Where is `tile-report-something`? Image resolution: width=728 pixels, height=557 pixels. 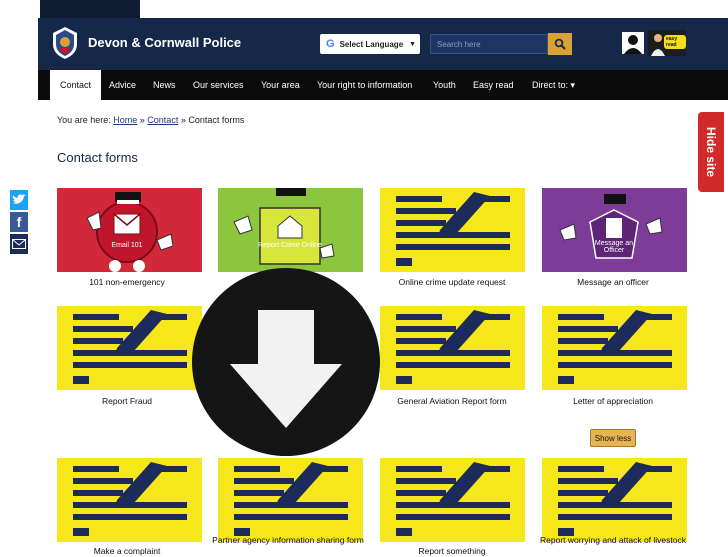 tile-report-something is located at coordinates (452, 500).